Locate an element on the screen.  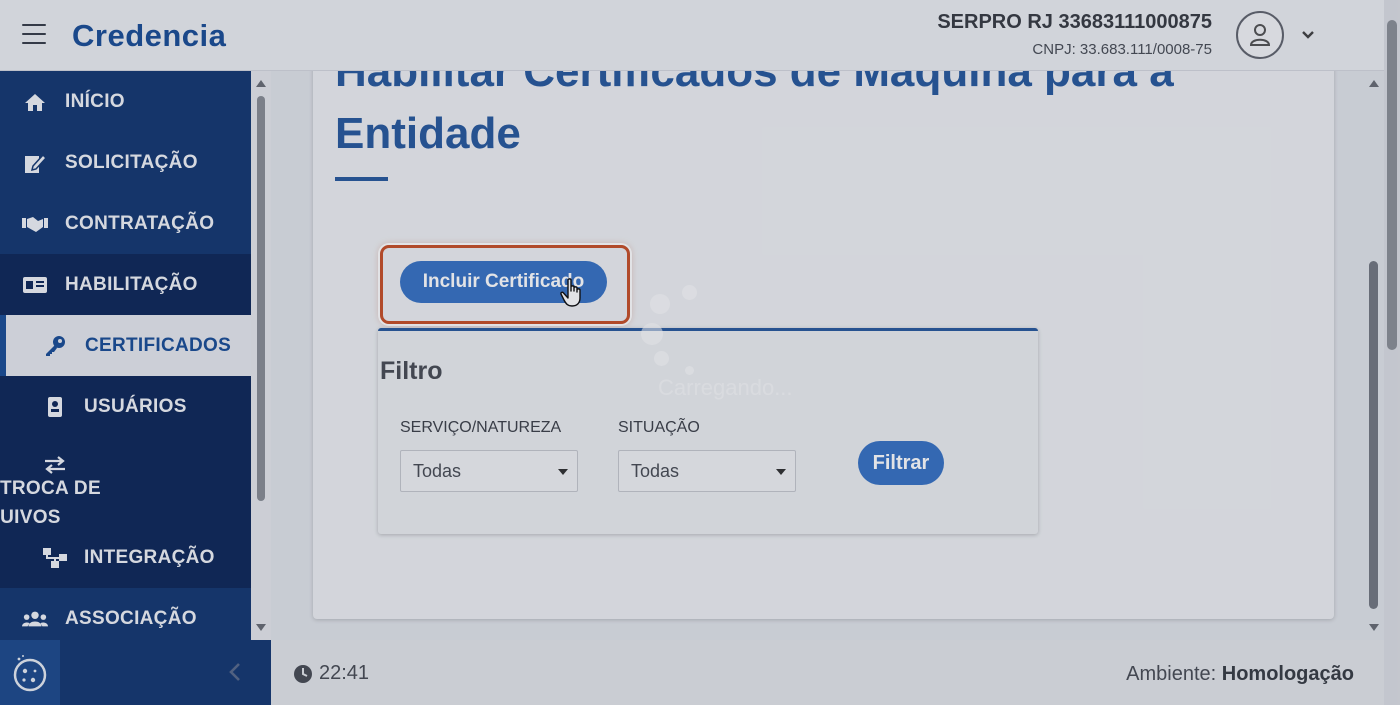
servico-select-value: Todas is located at coordinates (437, 471).